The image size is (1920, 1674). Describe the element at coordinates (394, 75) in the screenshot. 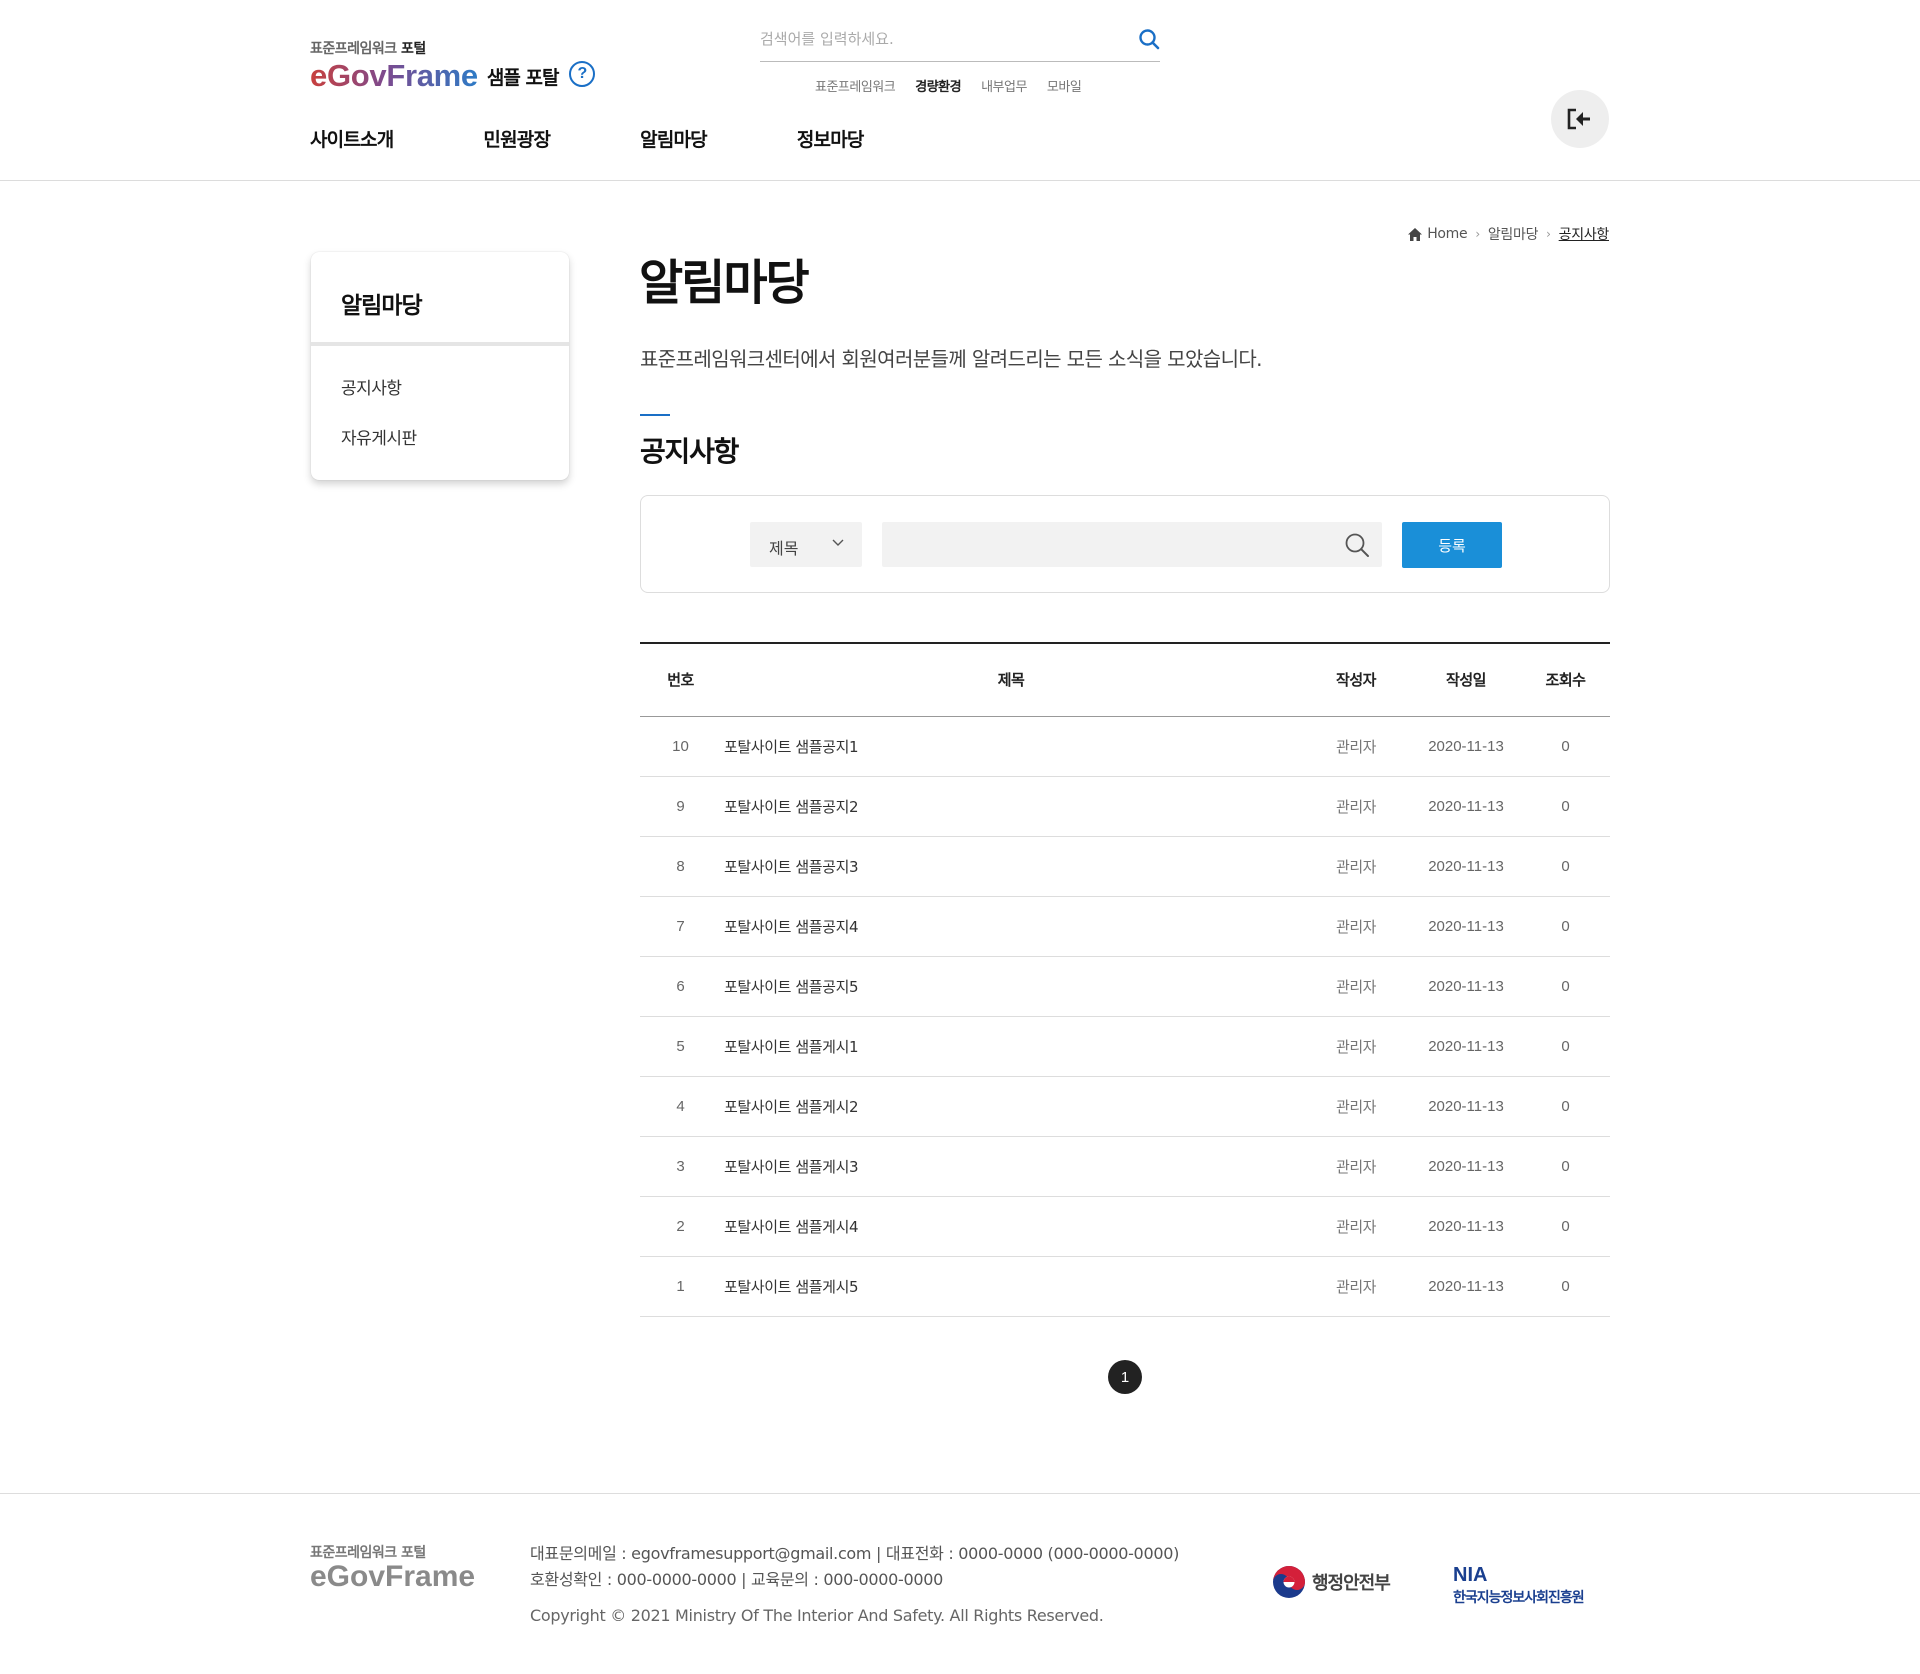

I see `logo-egovframe: eGovFrame` at that location.